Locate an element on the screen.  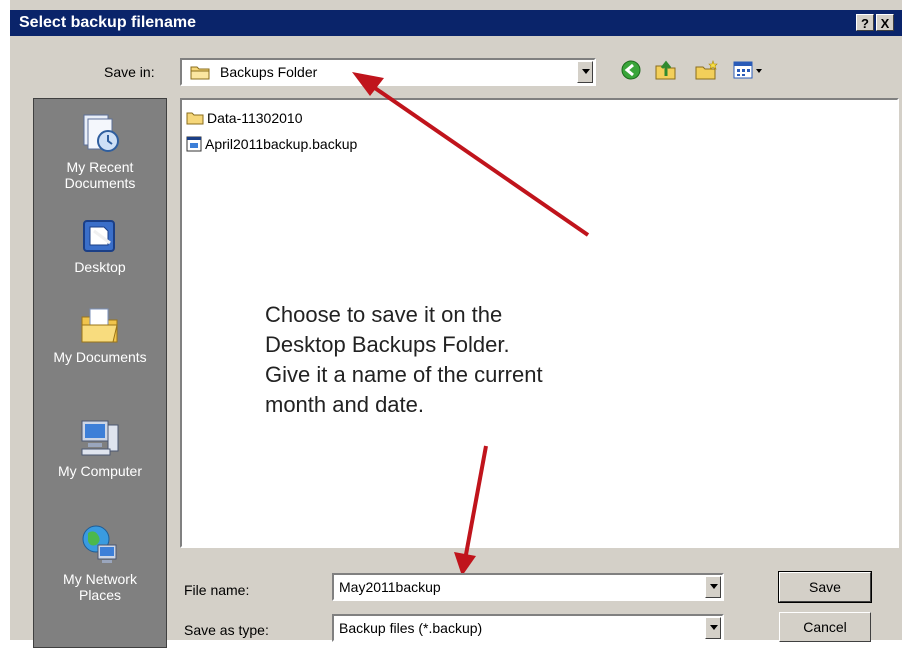
file-name-input: May2011backup is located at coordinates (528, 587).